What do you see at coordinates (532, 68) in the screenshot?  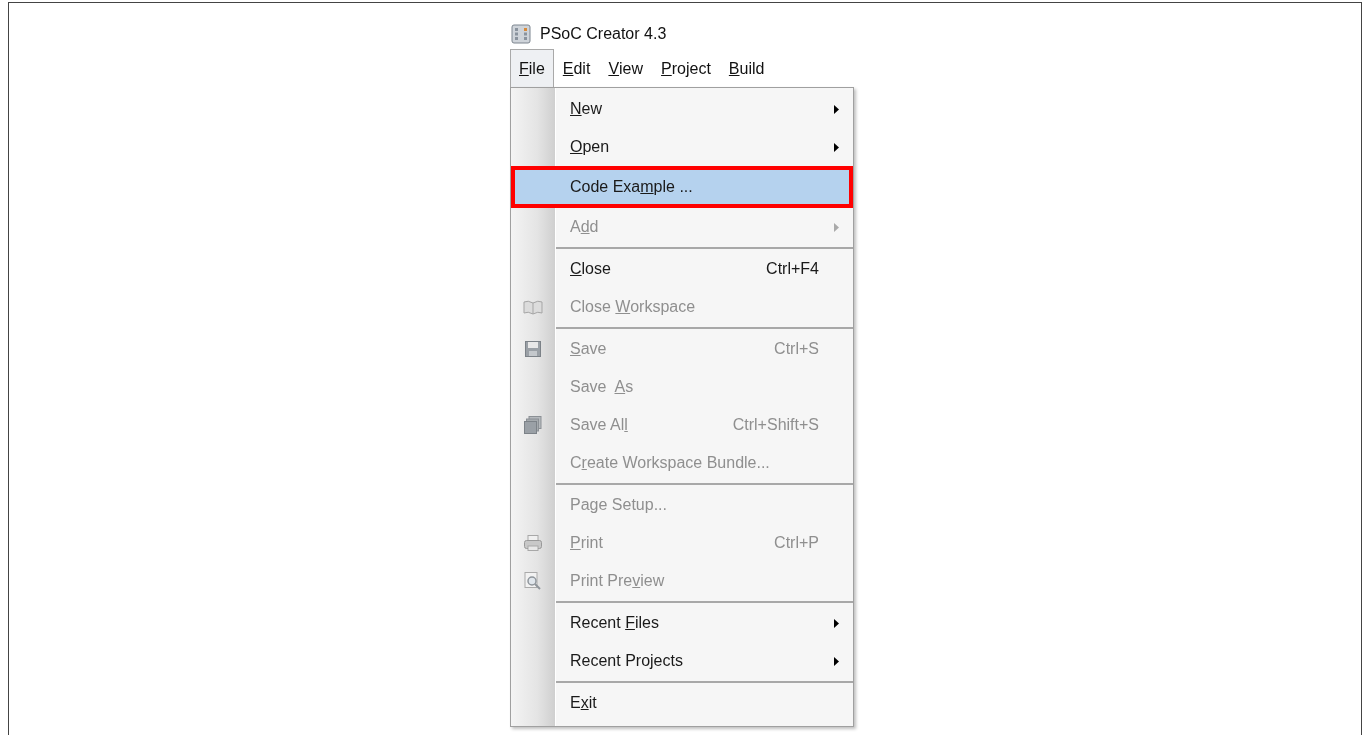 I see `menu-bar-item: File` at bounding box center [532, 68].